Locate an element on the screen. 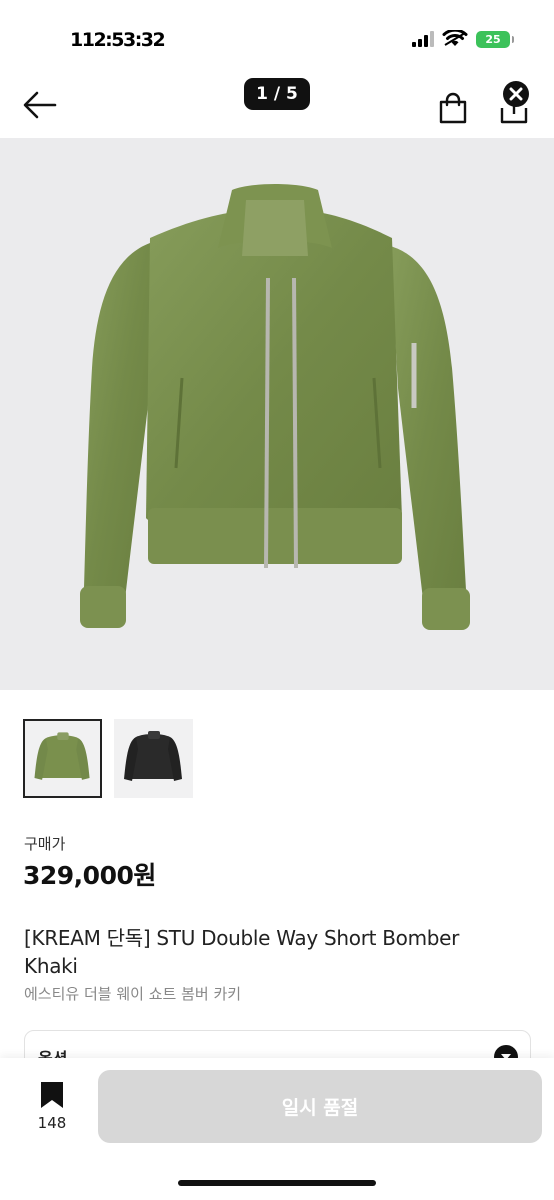 The image size is (554, 1200). status-bar: 112:53:32 25 is located at coordinates (277, 35).